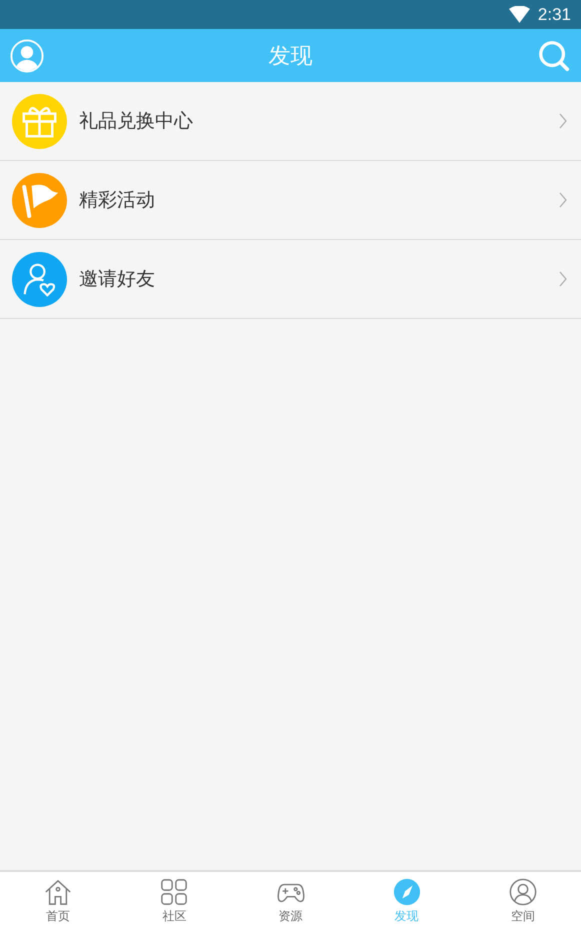 This screenshot has width=581, height=930. I want to click on menu-item: 礼品兑换中心, so click(290, 121).